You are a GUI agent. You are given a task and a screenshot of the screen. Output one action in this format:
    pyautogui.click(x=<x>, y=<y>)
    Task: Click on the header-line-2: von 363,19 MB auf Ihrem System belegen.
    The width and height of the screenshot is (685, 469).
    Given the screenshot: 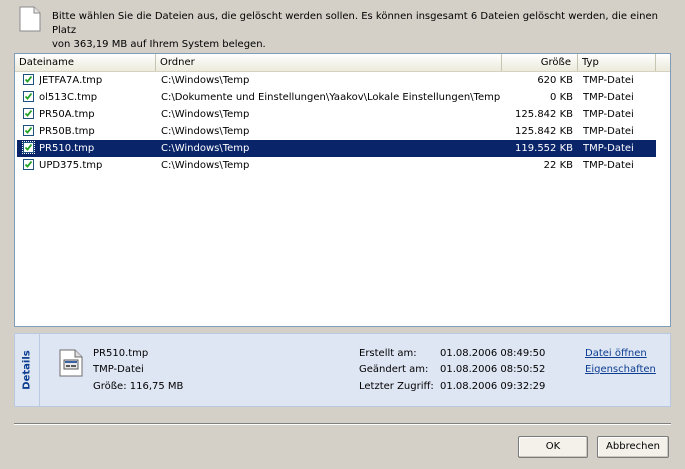 What is the action you would take?
    pyautogui.click(x=159, y=44)
    